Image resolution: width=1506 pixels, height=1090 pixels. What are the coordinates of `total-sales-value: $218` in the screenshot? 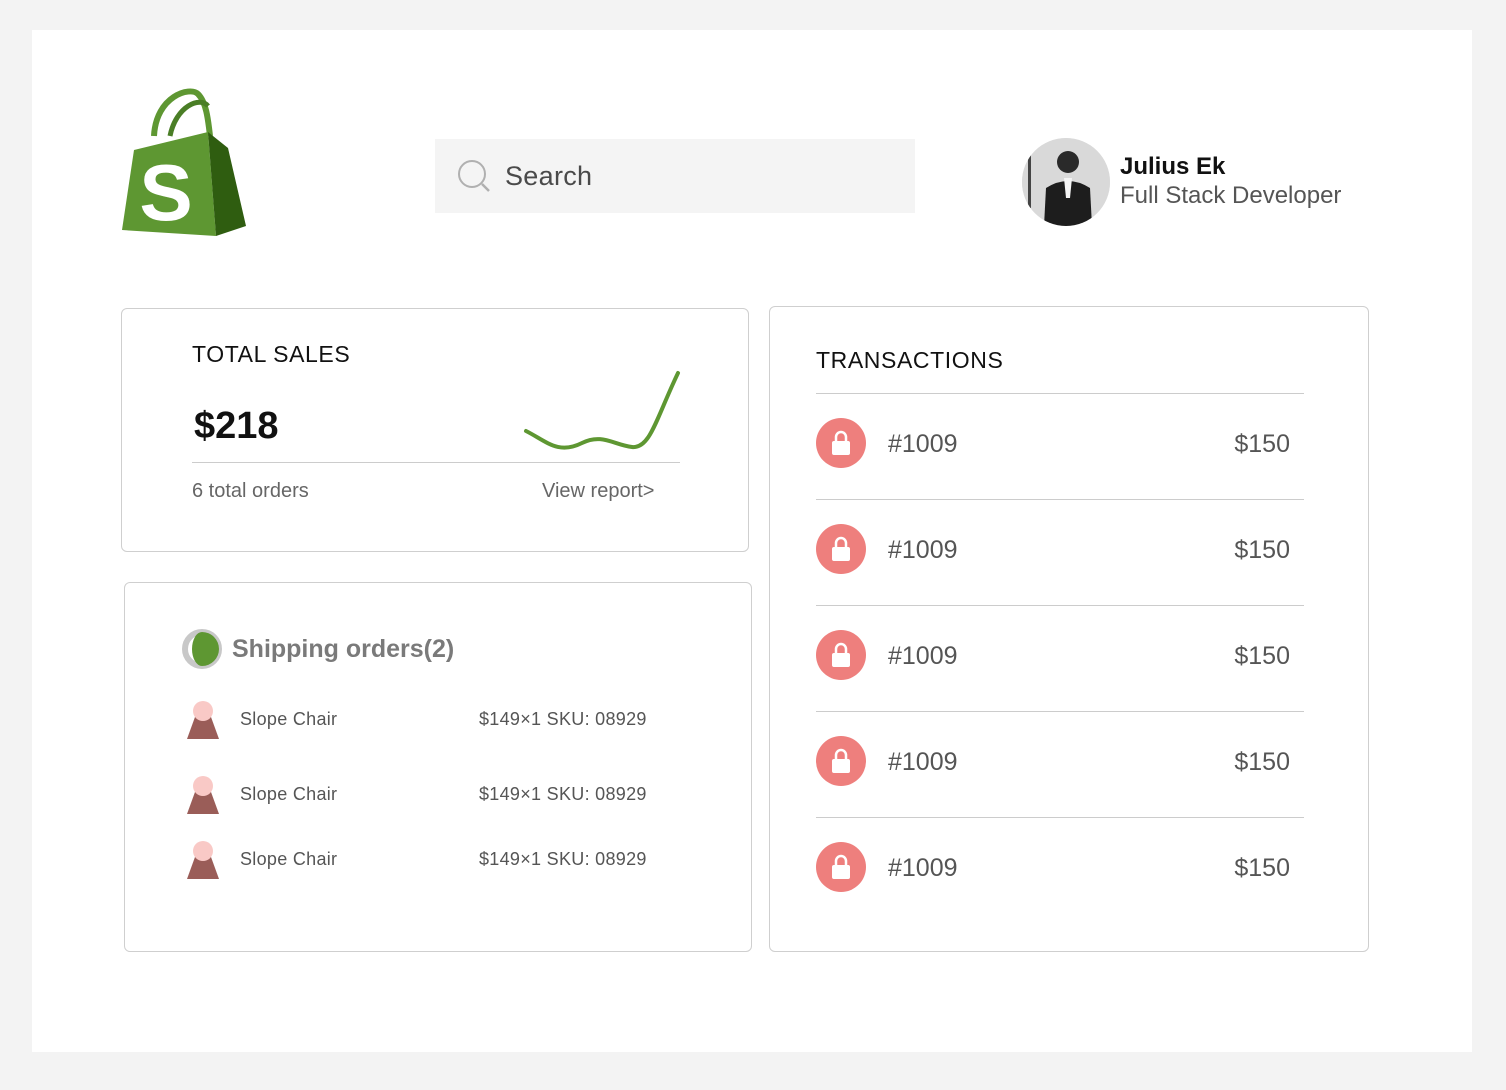 It's located at (236, 426).